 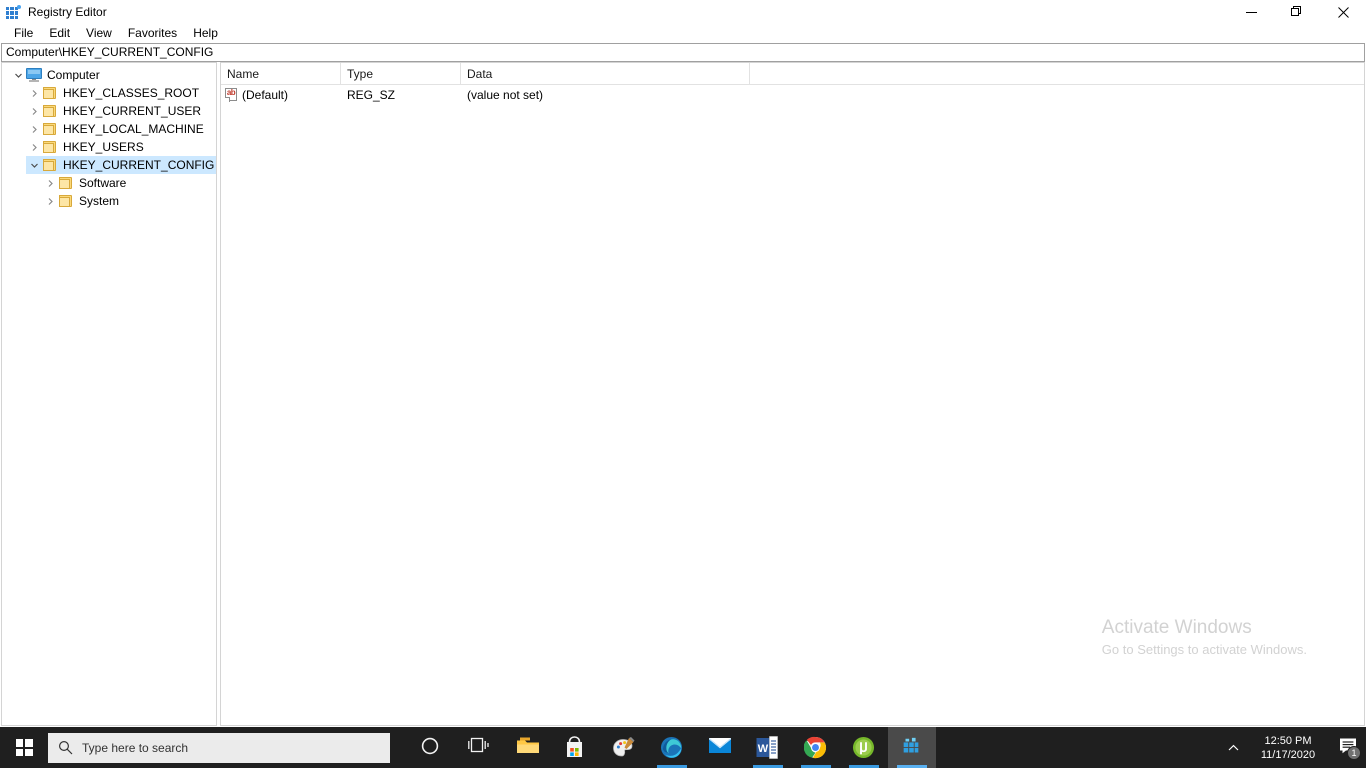 I want to click on tree-node-hkey-current-user: HKEY_CURRENT_USER, so click(x=109, y=111).